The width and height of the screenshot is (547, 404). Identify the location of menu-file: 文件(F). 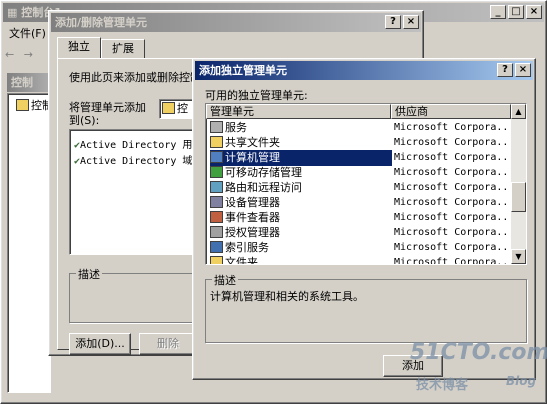
(27, 33).